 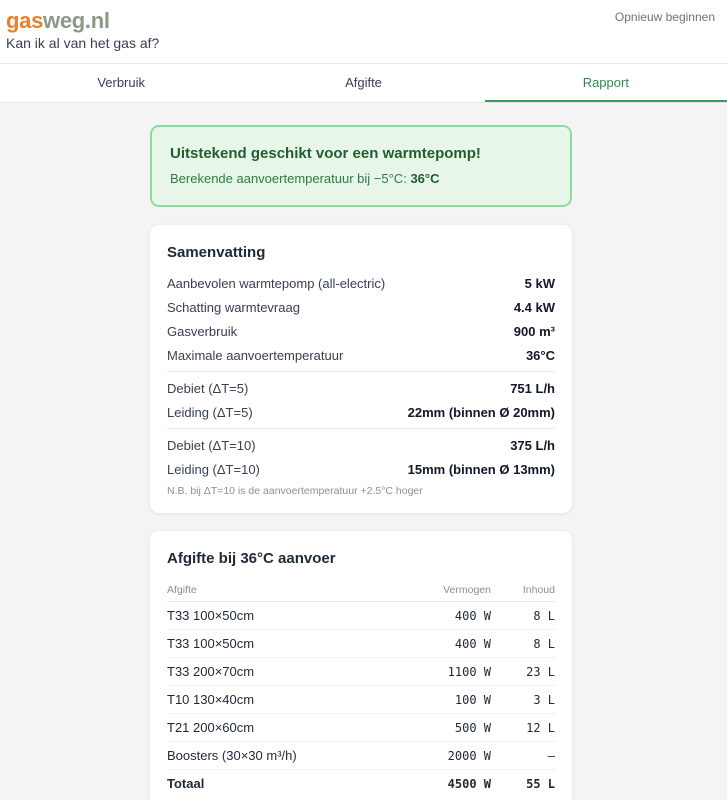 I want to click on logo-weg: weg, so click(x=64, y=20).